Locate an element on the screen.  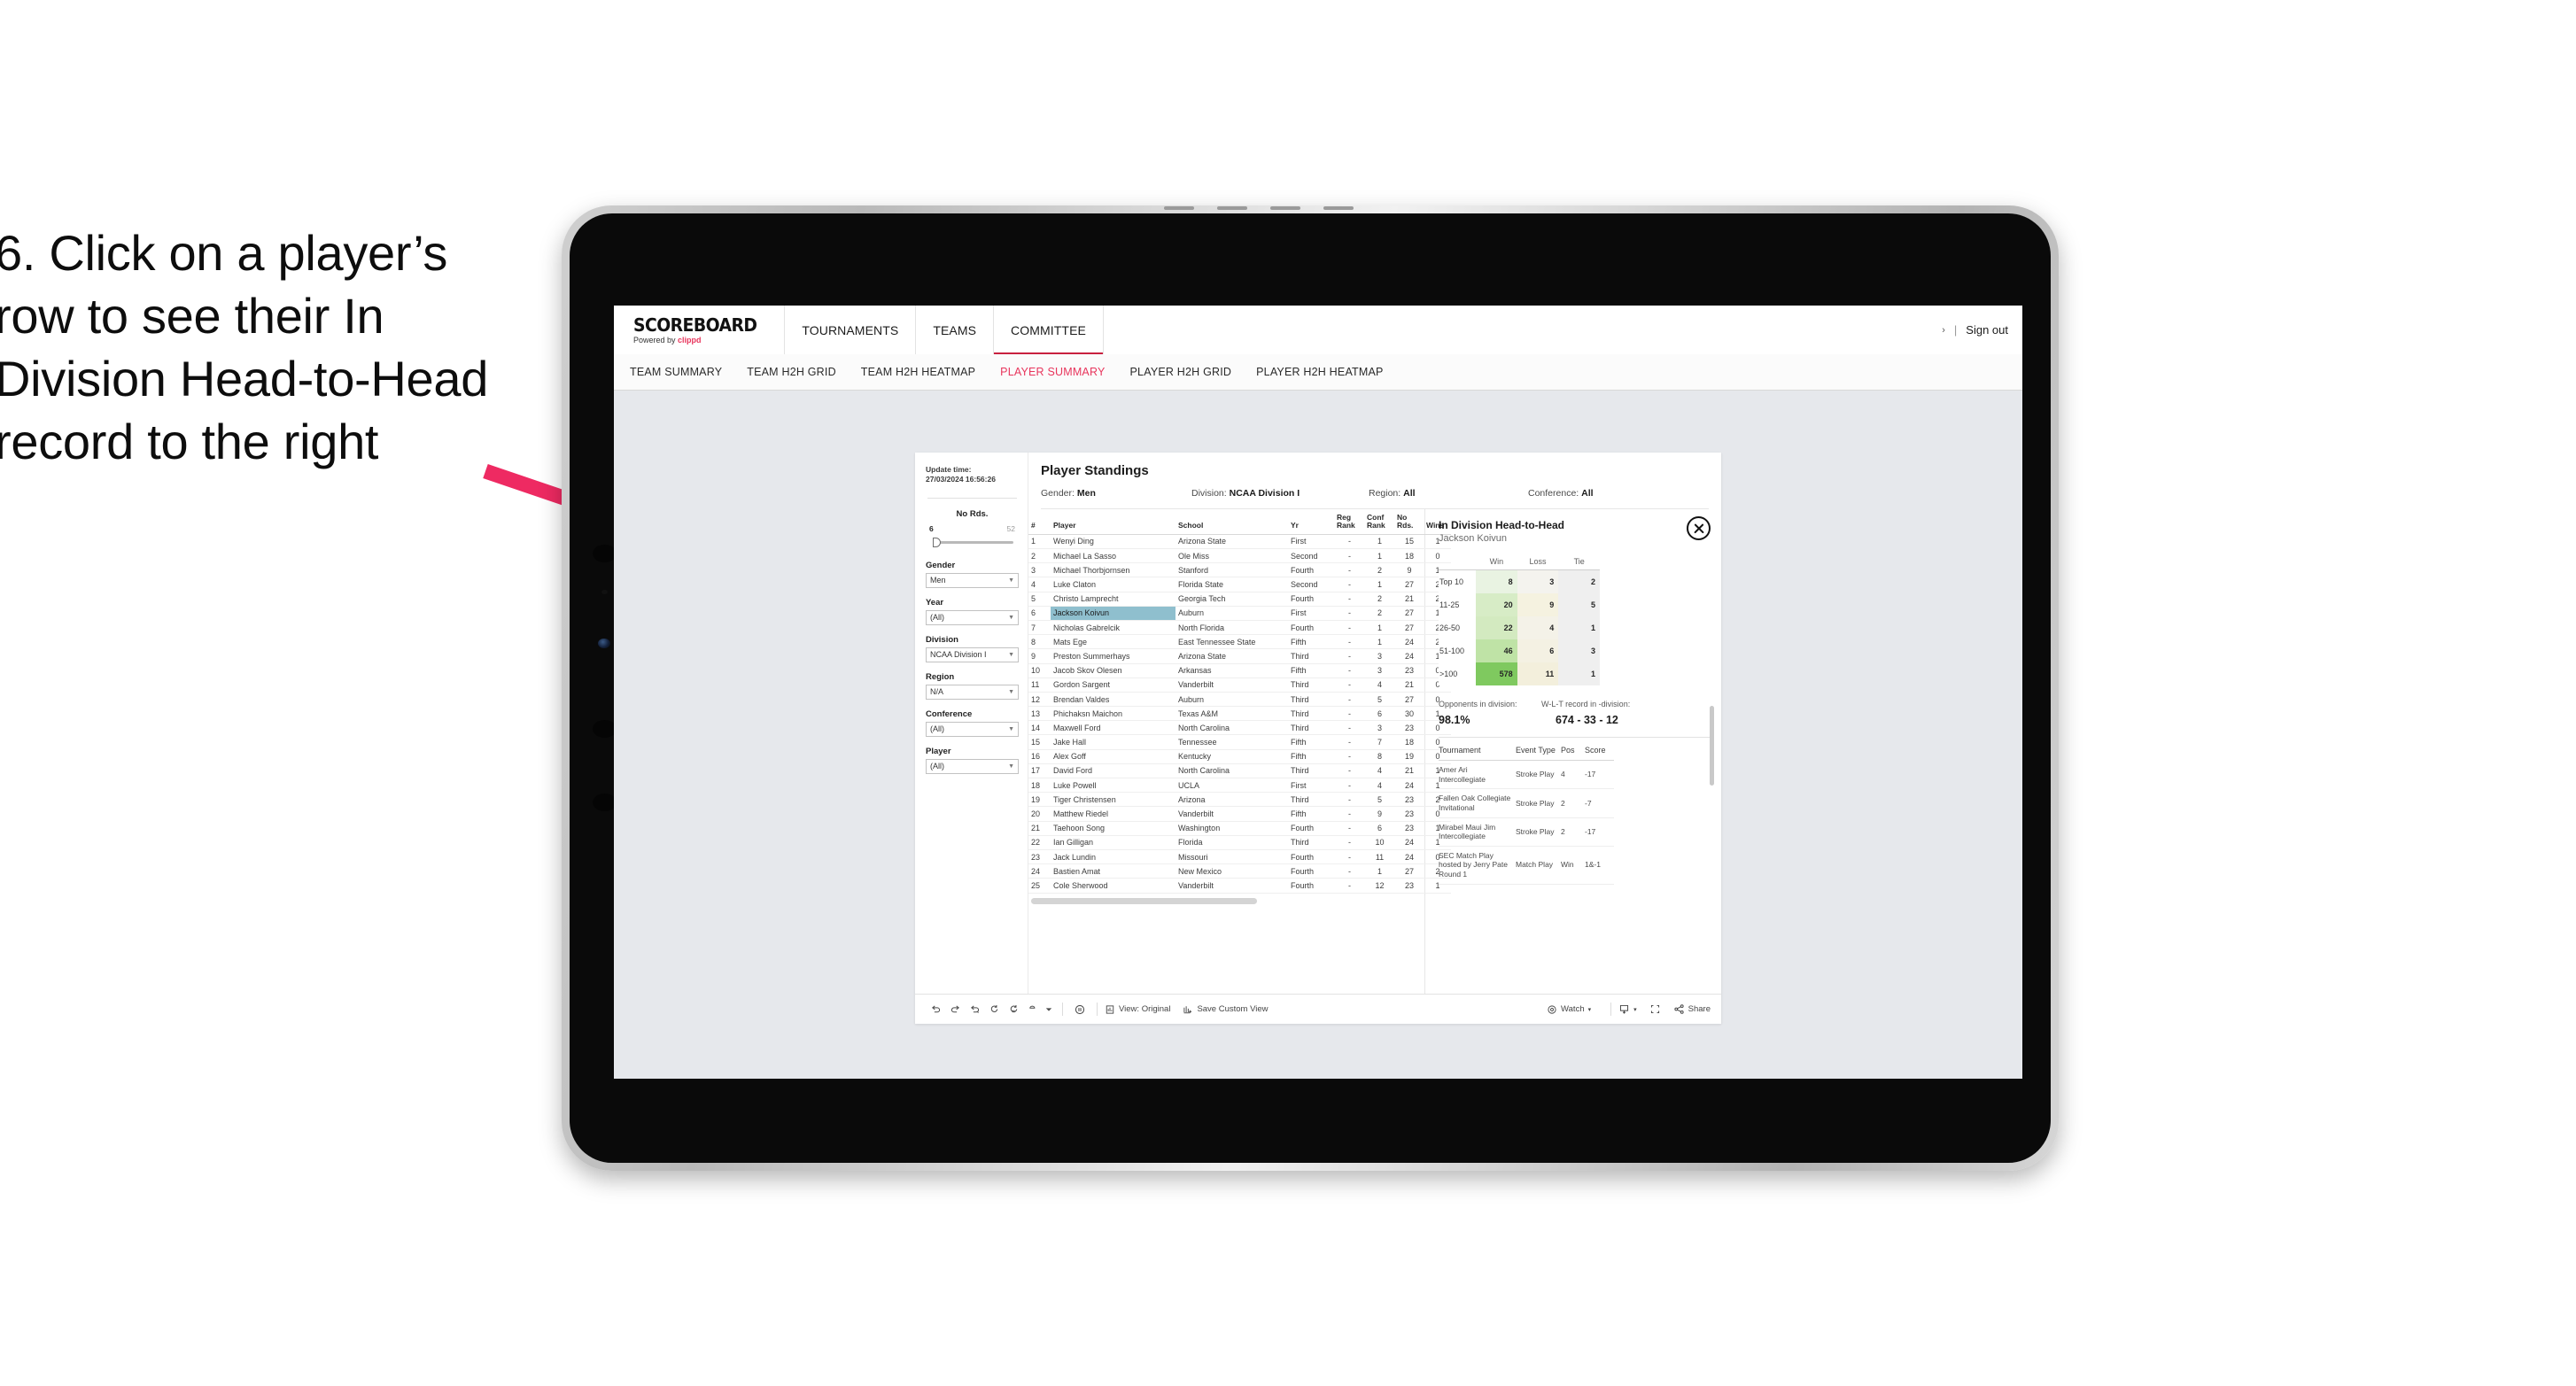
redo-icon is located at coordinates (955, 1009).